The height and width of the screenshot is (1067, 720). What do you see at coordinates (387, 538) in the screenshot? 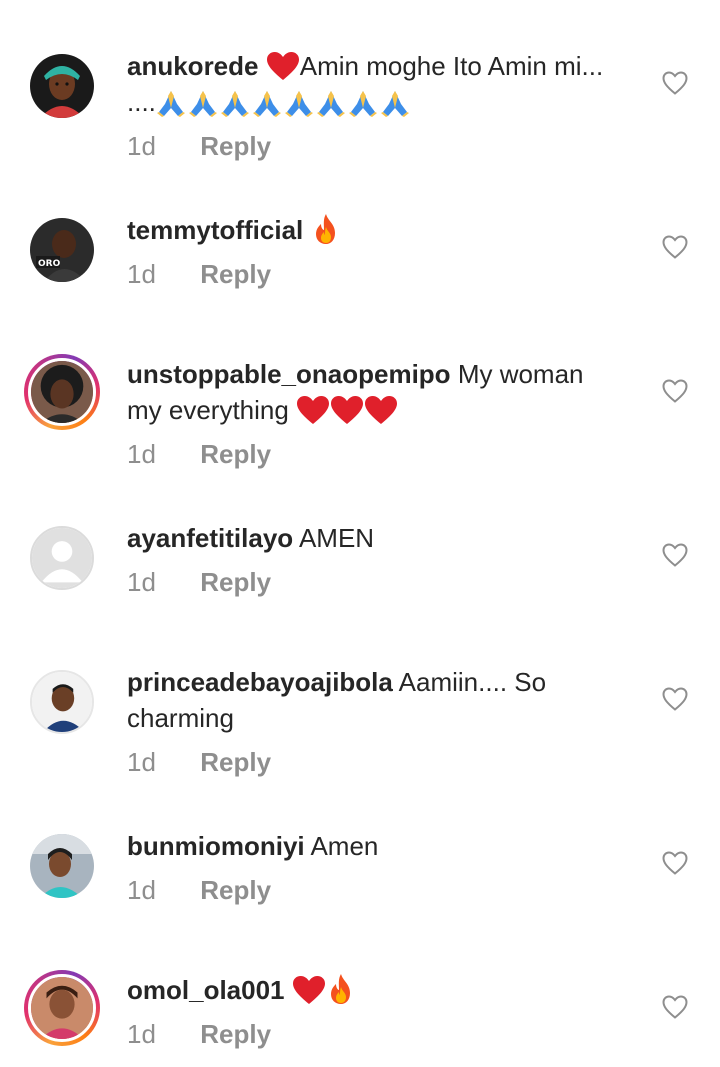
I see `comment-text: ayanfetitilayo AMEN` at bounding box center [387, 538].